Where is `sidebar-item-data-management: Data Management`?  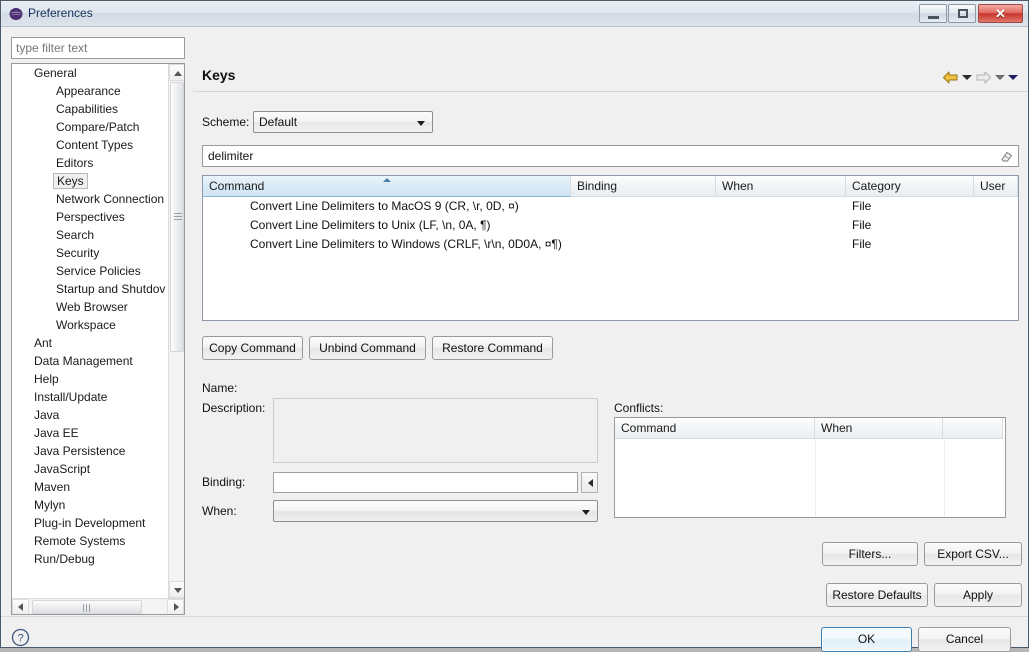
sidebar-item-data-management: Data Management is located at coordinates (91, 361).